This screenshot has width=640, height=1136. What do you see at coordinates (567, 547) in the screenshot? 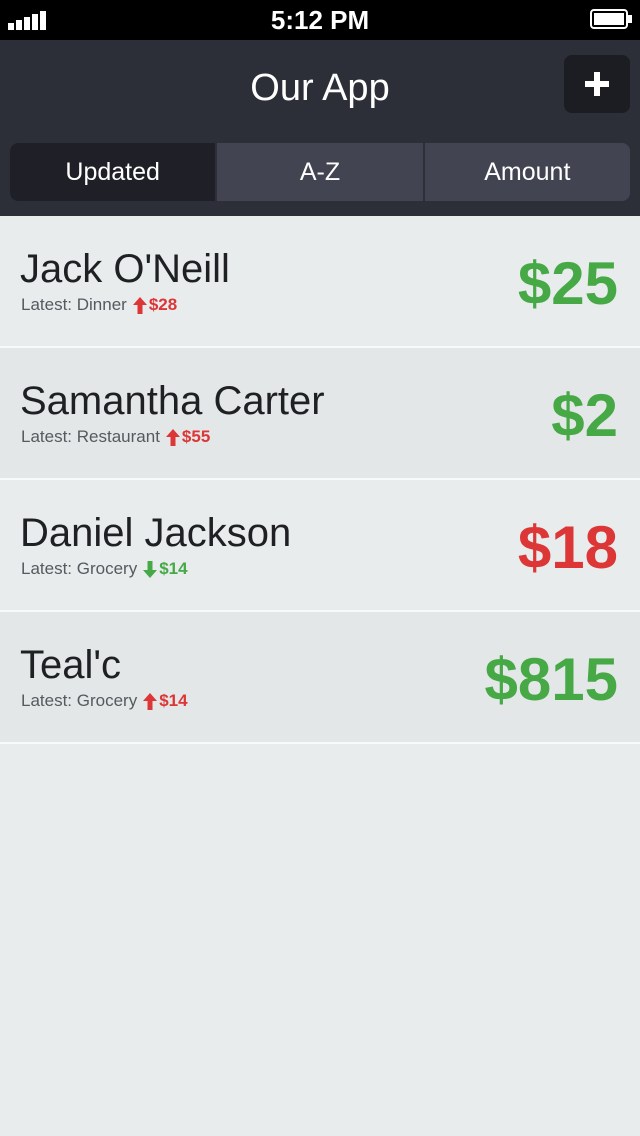
I see `balance-amount: $18` at bounding box center [567, 547].